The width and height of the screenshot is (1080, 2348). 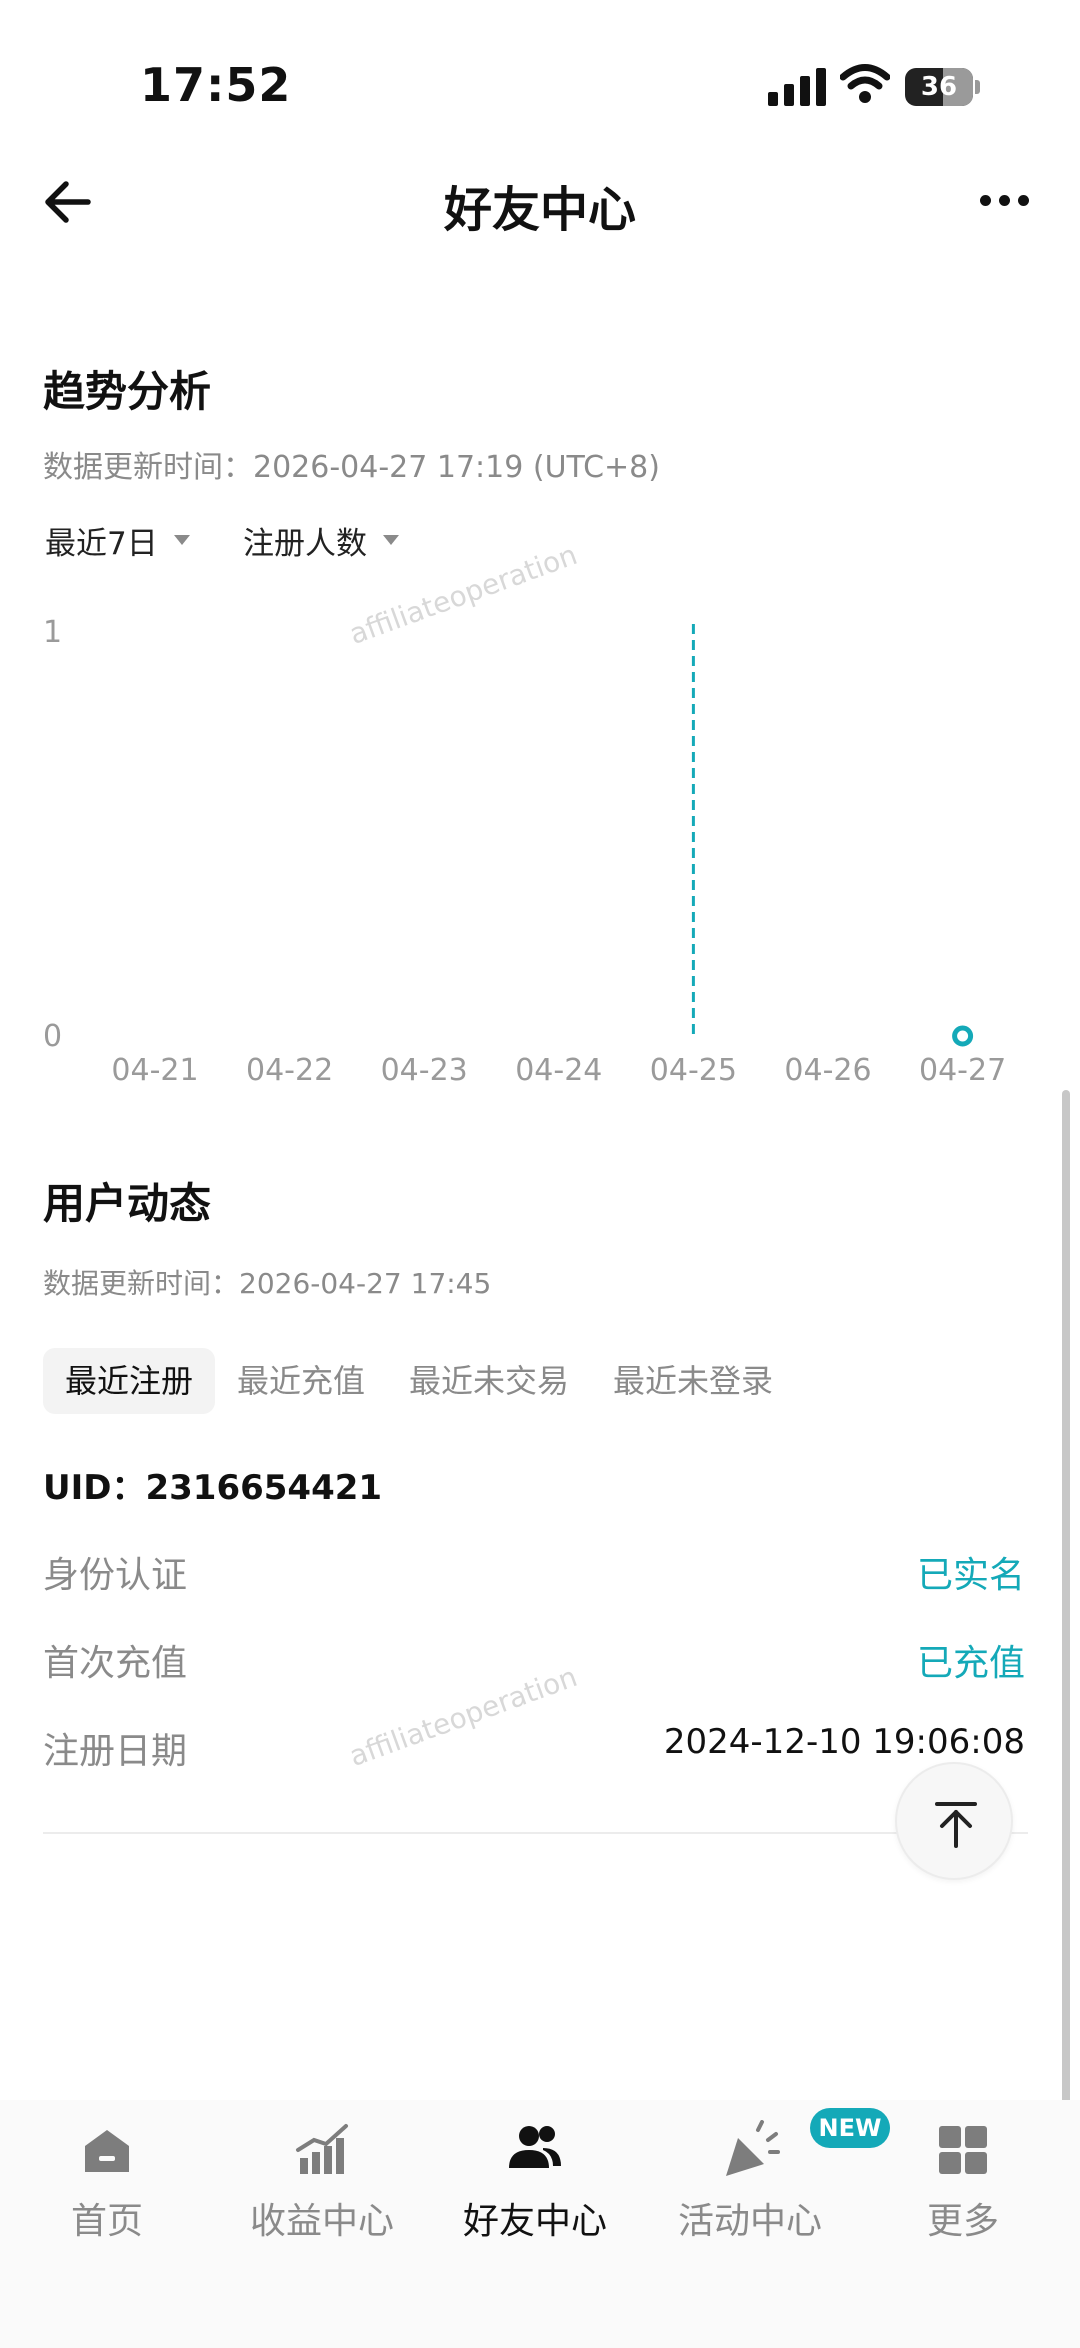 What do you see at coordinates (797, 87) in the screenshot?
I see `cellular-signal-icon` at bounding box center [797, 87].